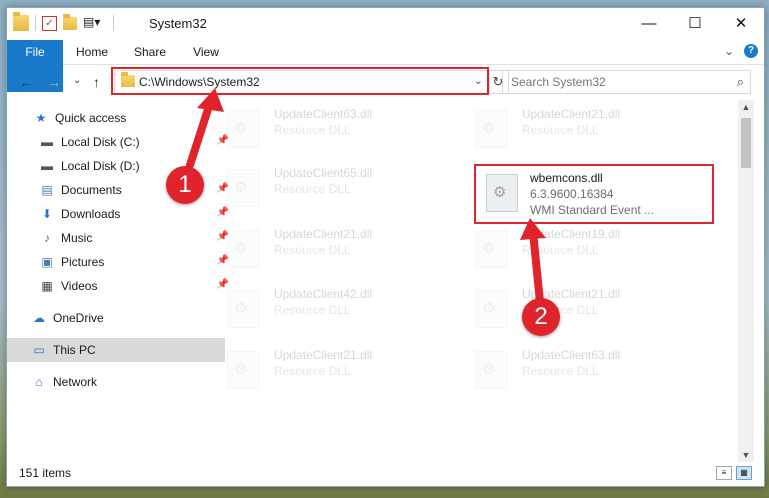  I want to click on cloud-icon: ☁, so click(39, 318).